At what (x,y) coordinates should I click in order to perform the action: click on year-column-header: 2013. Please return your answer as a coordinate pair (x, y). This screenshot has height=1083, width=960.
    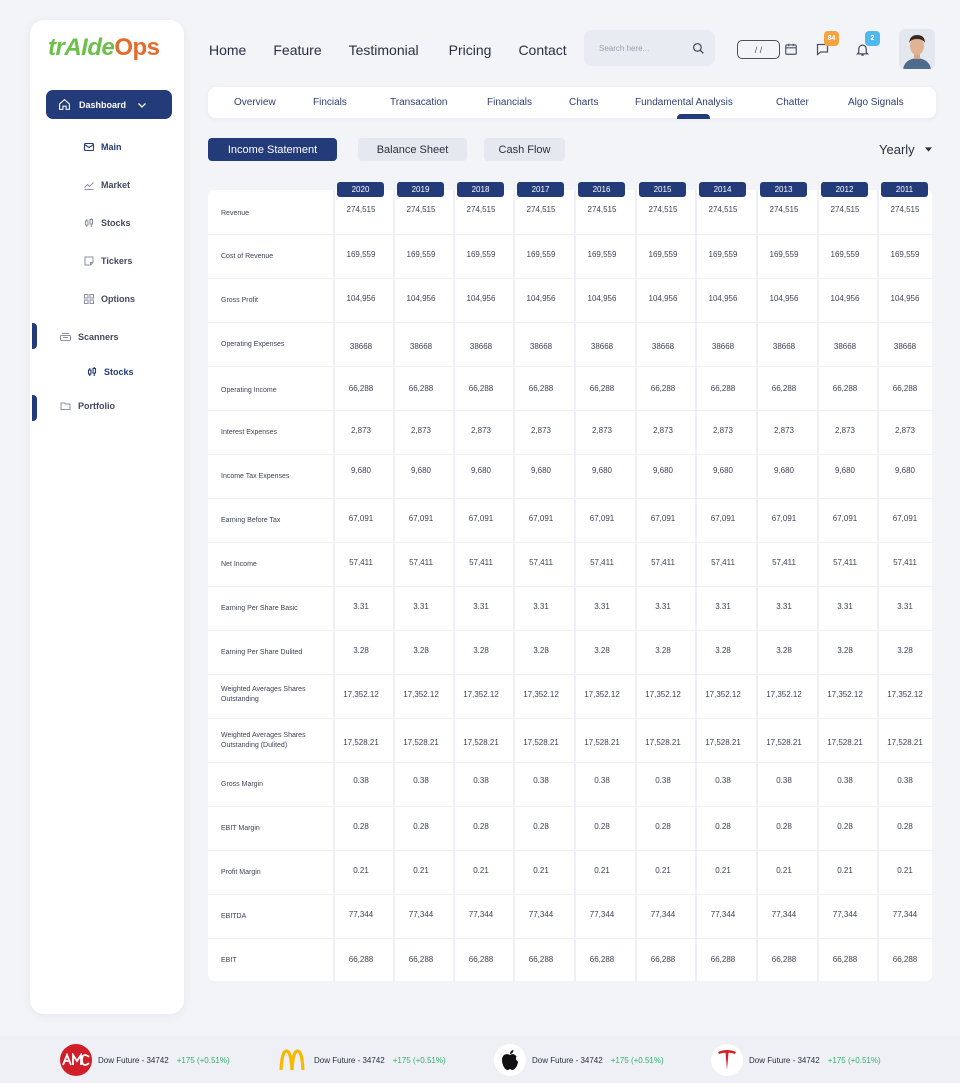
    Looking at the image, I should click on (783, 189).